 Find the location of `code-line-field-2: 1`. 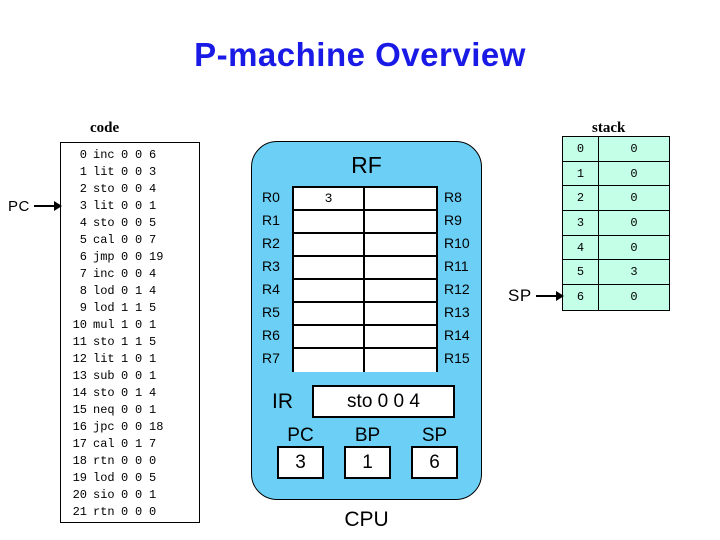

code-line-field-2: 1 is located at coordinates (139, 308).